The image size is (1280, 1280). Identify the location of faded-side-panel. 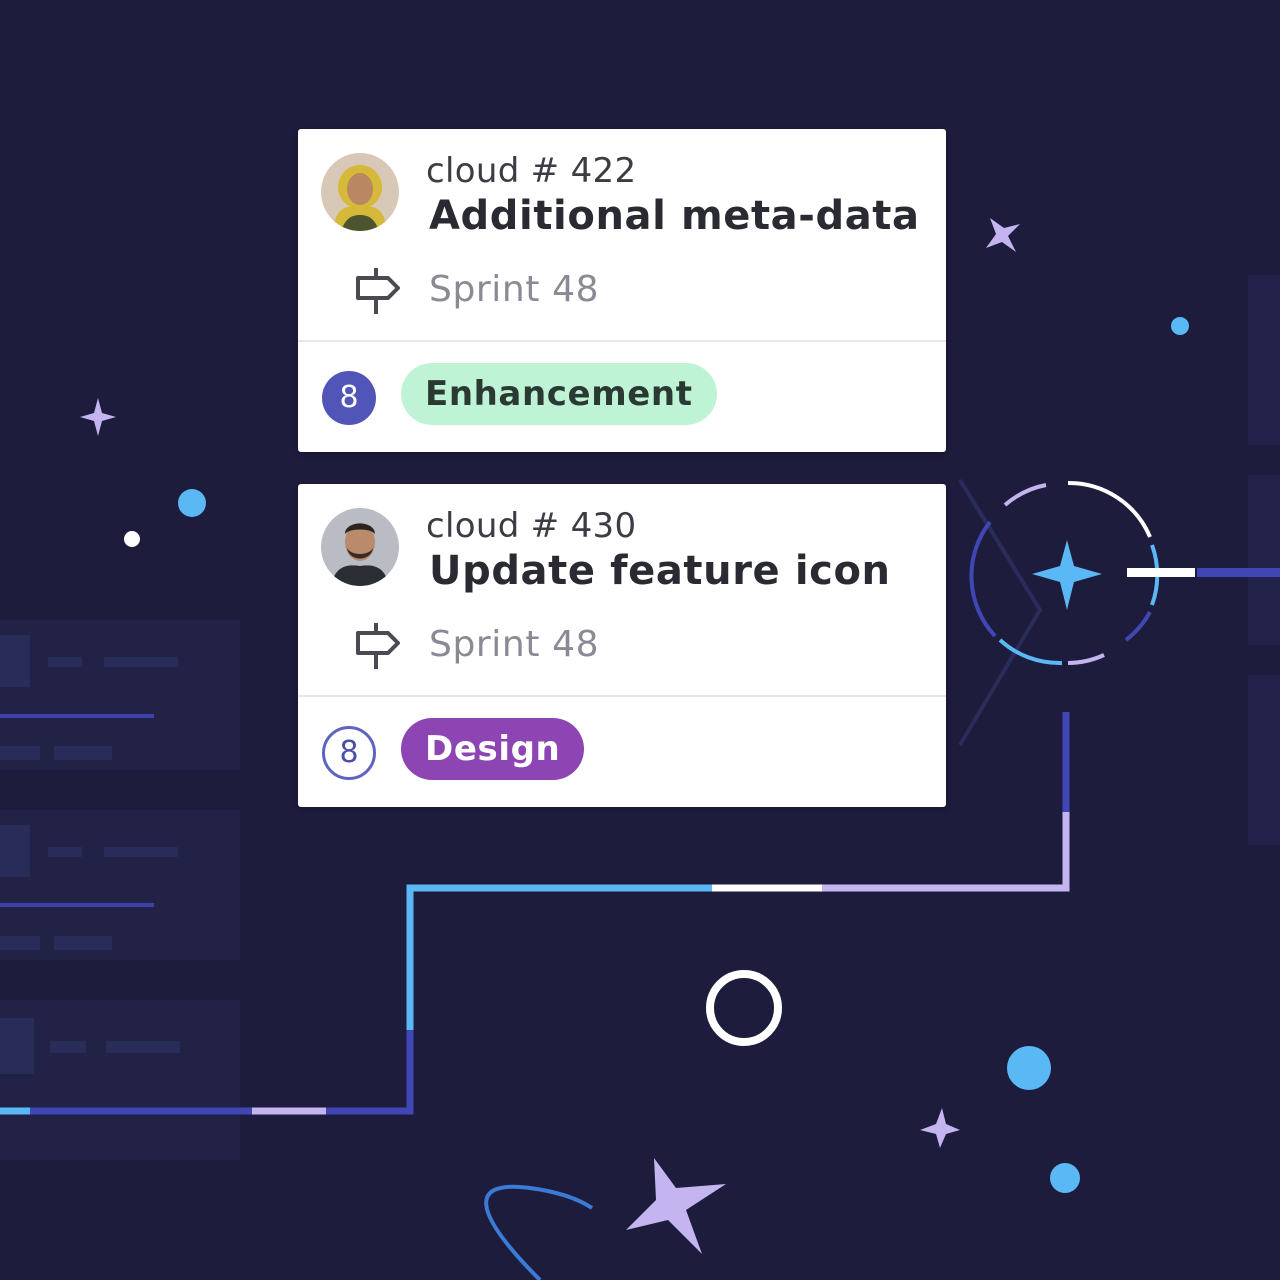
(120, 890).